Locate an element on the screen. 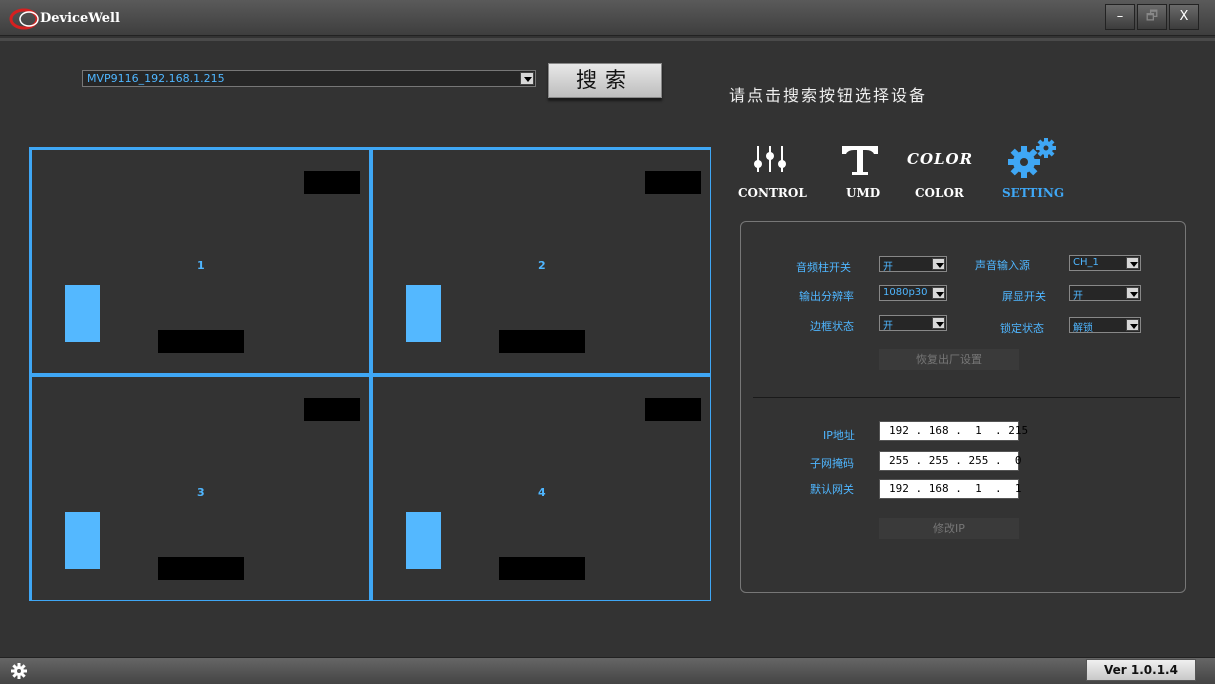  audio-bar-select: 开 is located at coordinates (913, 264).